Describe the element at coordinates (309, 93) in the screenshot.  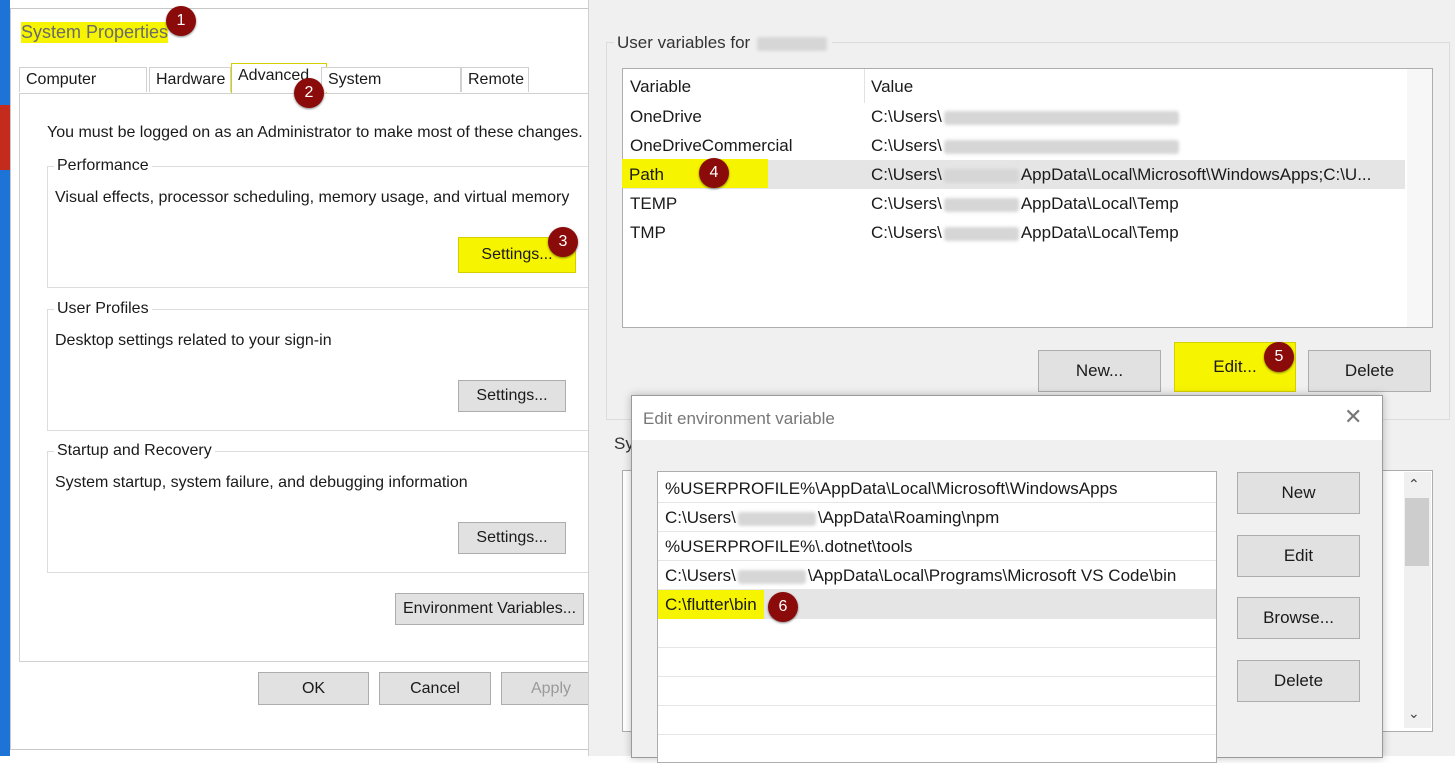
I see `annotation-badge-2: 2` at that location.